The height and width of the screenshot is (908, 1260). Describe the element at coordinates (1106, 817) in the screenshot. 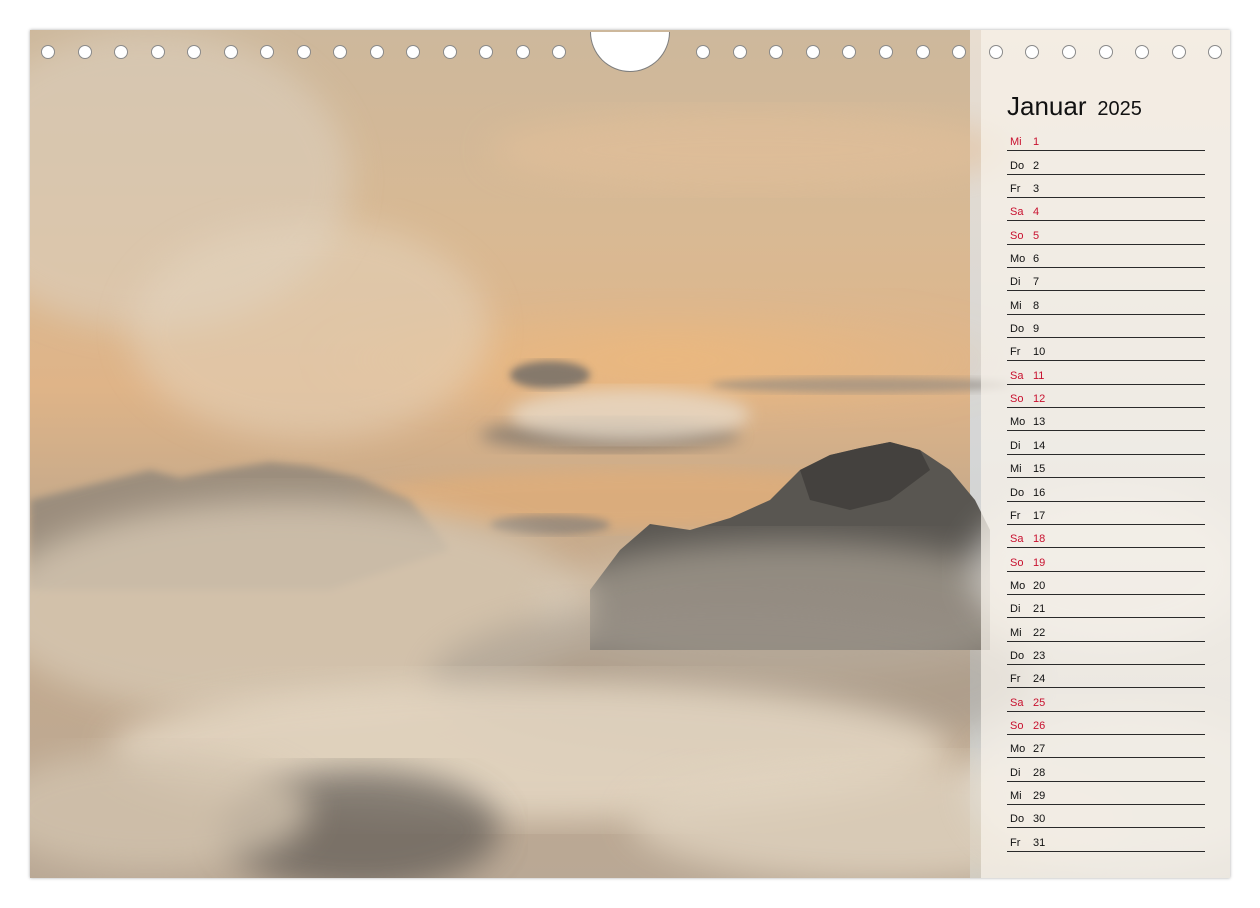

I see `day-row: Do 30` at that location.